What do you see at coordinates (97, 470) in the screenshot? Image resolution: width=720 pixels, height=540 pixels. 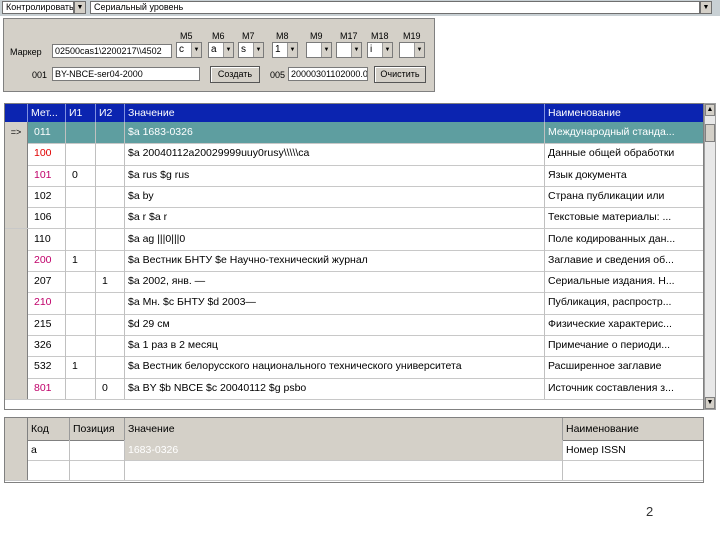 I see `subfield-cell-position` at bounding box center [97, 470].